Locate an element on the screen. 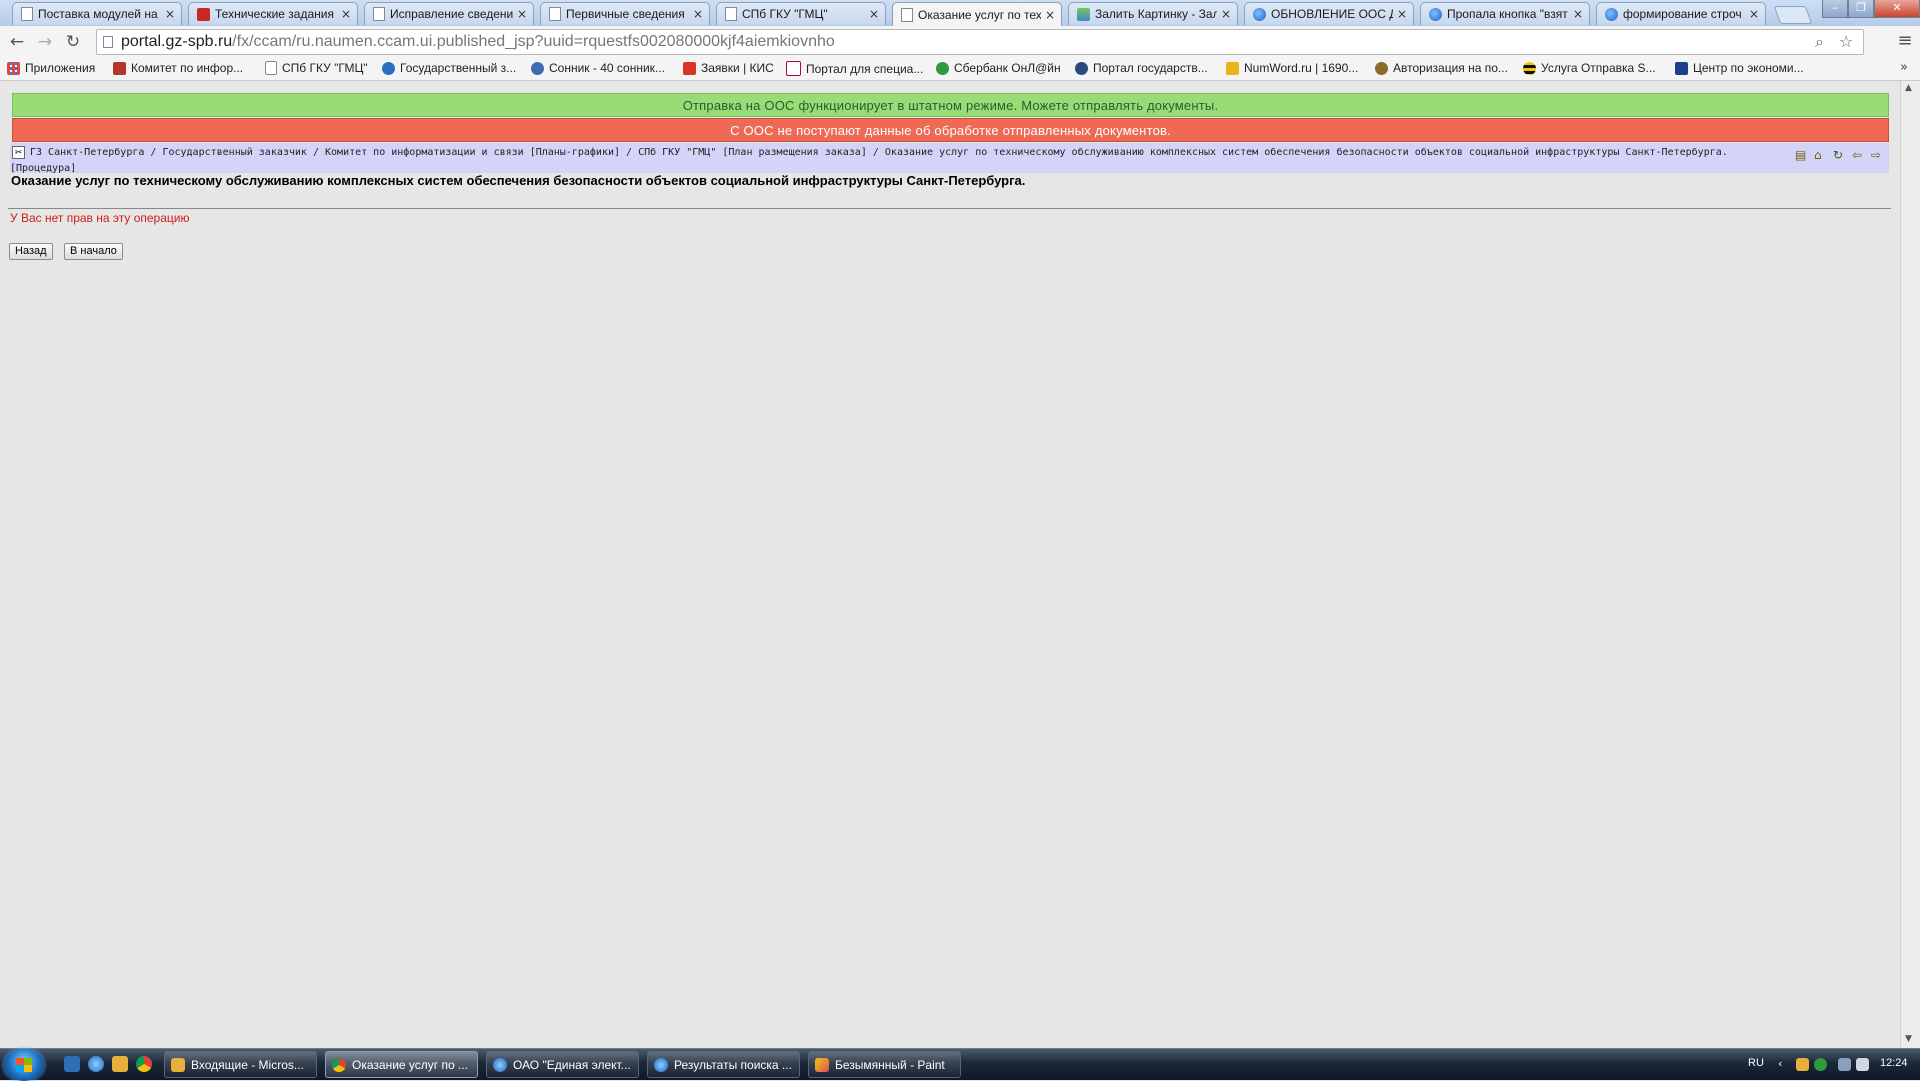  start-button is located at coordinates (24, 1065).